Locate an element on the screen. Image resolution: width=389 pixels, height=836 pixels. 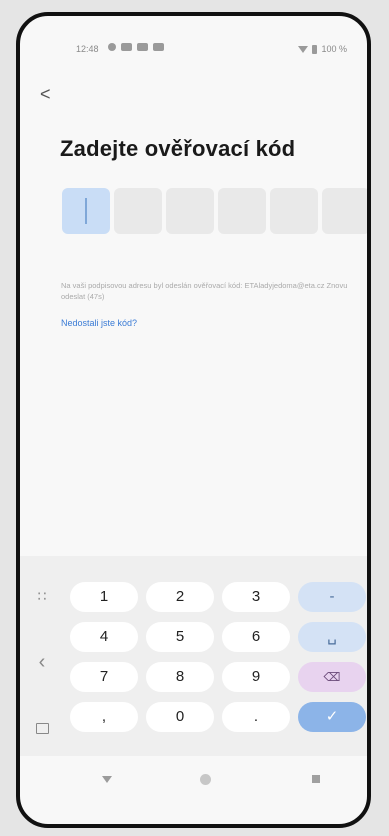
nav-bar is located at coordinates (193, 787).